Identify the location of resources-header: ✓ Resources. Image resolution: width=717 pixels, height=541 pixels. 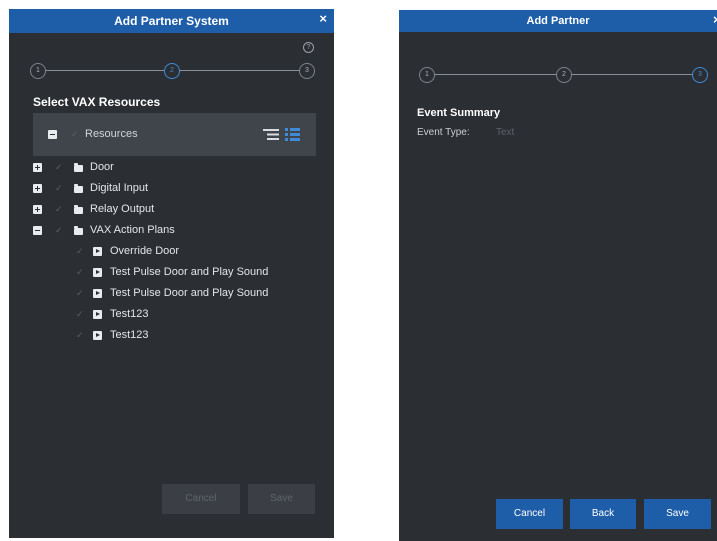
(174, 134).